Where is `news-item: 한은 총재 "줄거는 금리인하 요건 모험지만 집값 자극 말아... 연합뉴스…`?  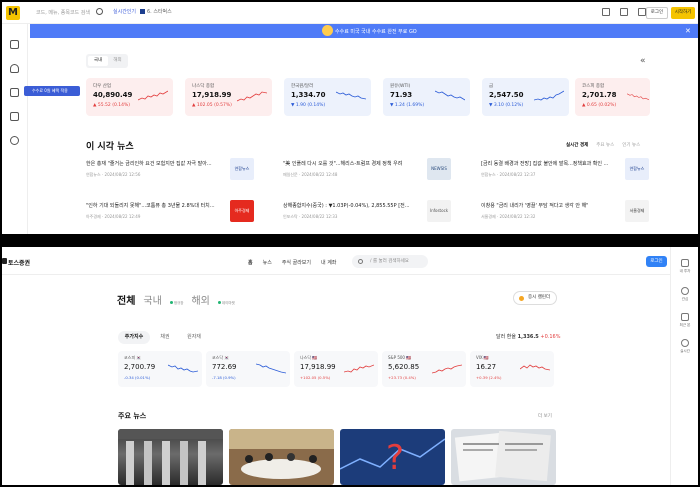
news-item: 한은 총재 "줄거는 금리인하 요건 모험지만 집값 자극 말아... 연합뉴스… is located at coordinates (171, 170).